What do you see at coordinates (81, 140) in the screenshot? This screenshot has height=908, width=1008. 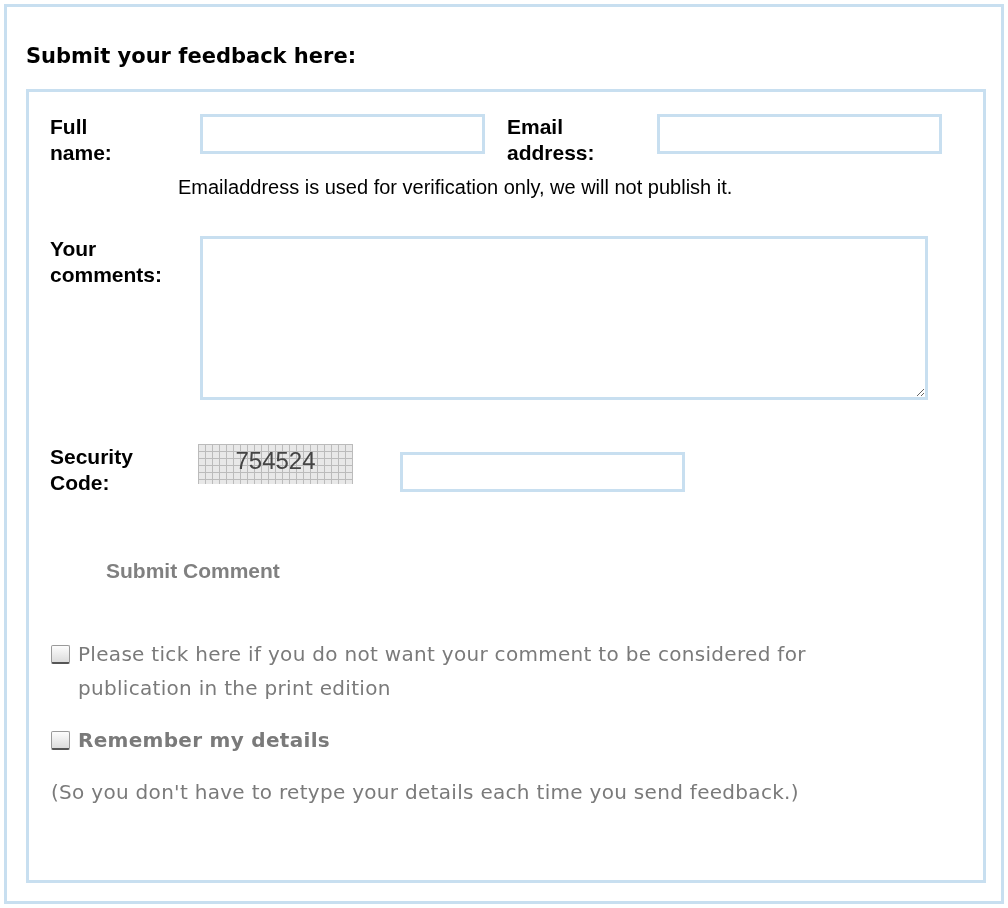 I see `field-label: Full name:` at bounding box center [81, 140].